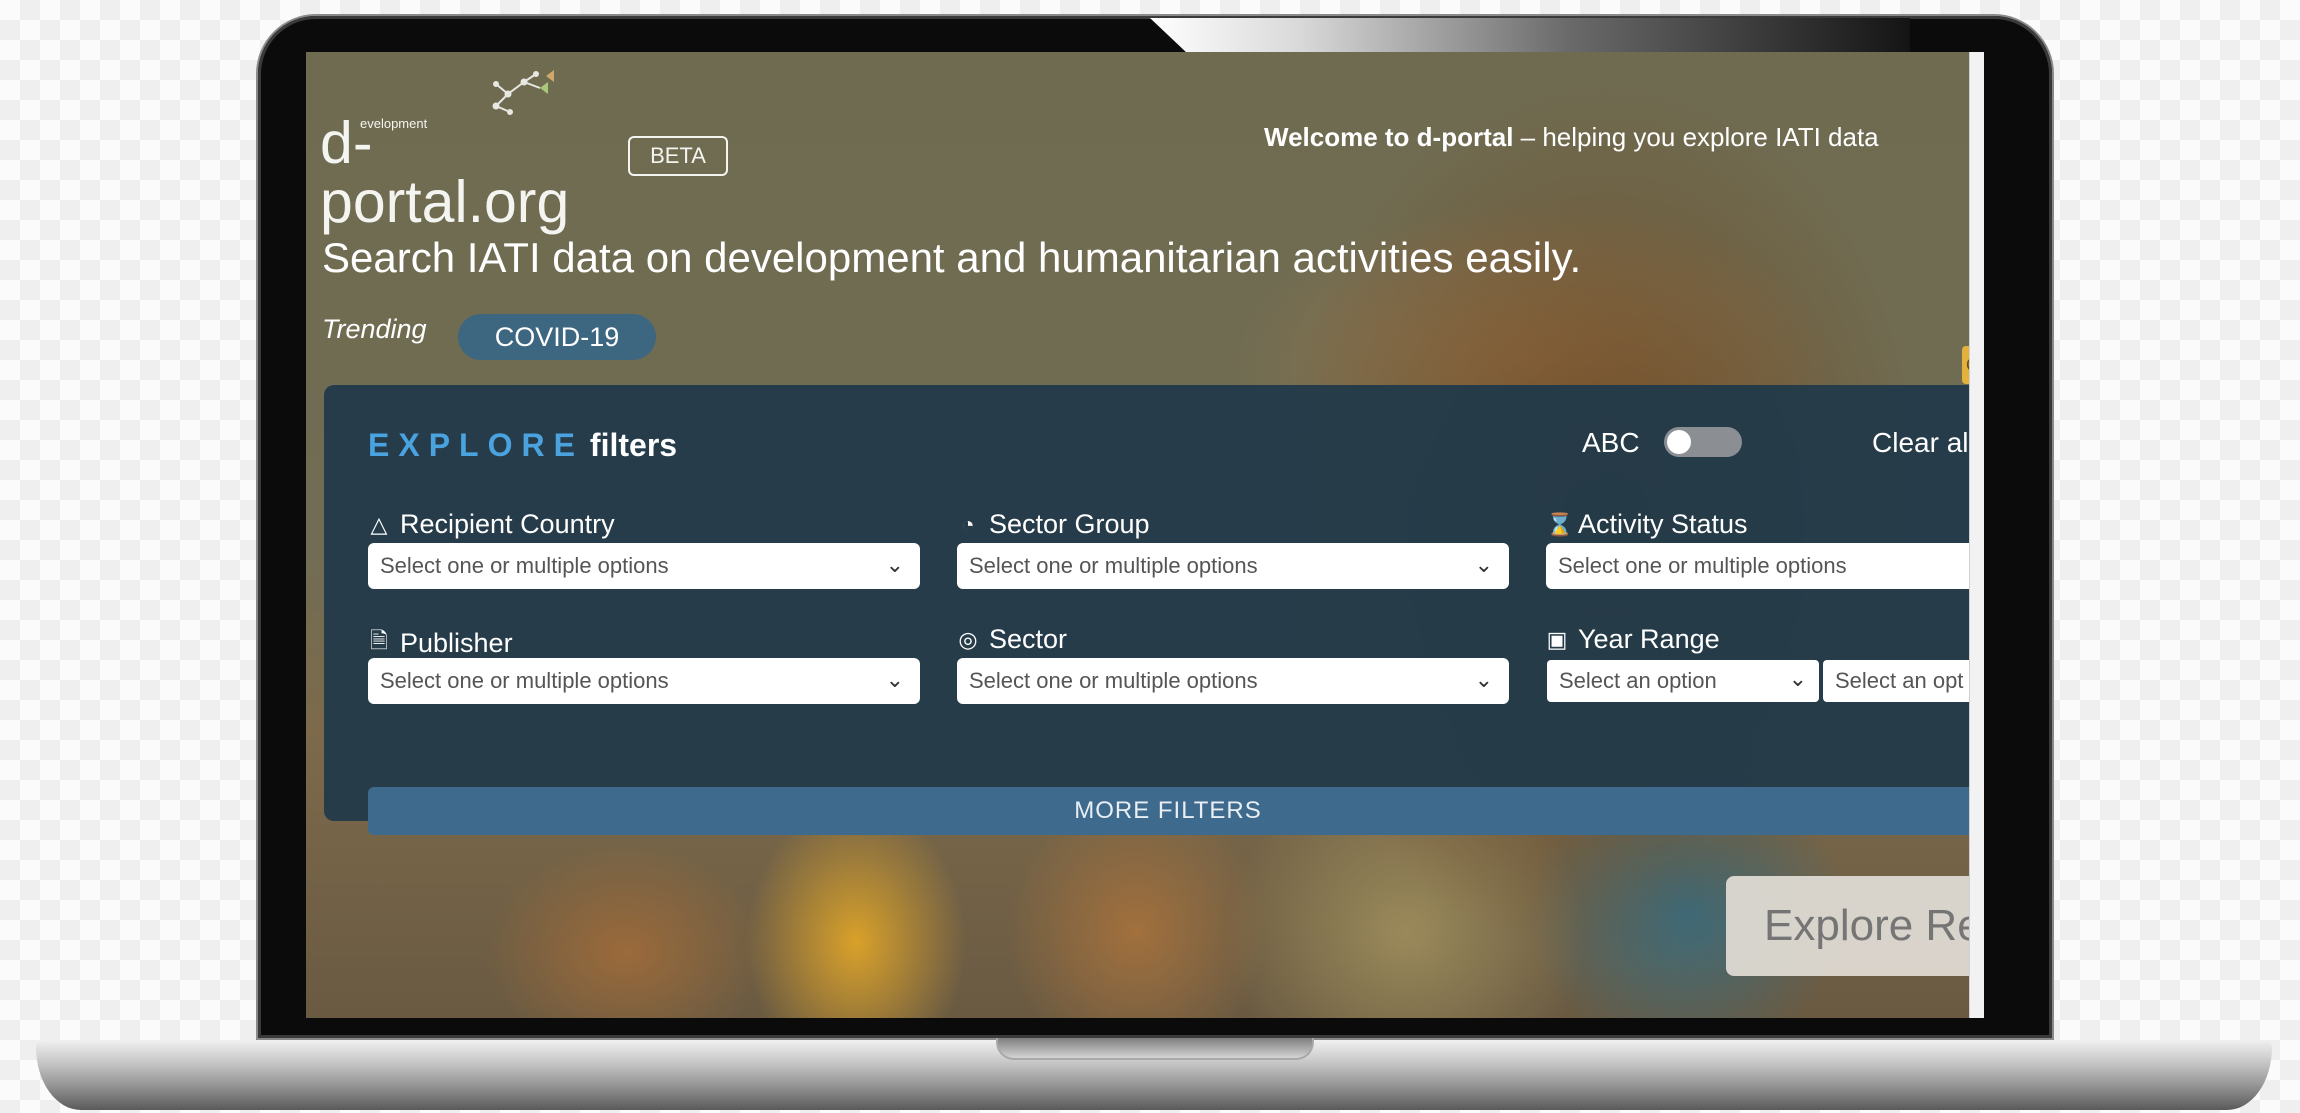  Describe the element at coordinates (1976, 535) in the screenshot. I see `vertical-scrollbar` at that location.